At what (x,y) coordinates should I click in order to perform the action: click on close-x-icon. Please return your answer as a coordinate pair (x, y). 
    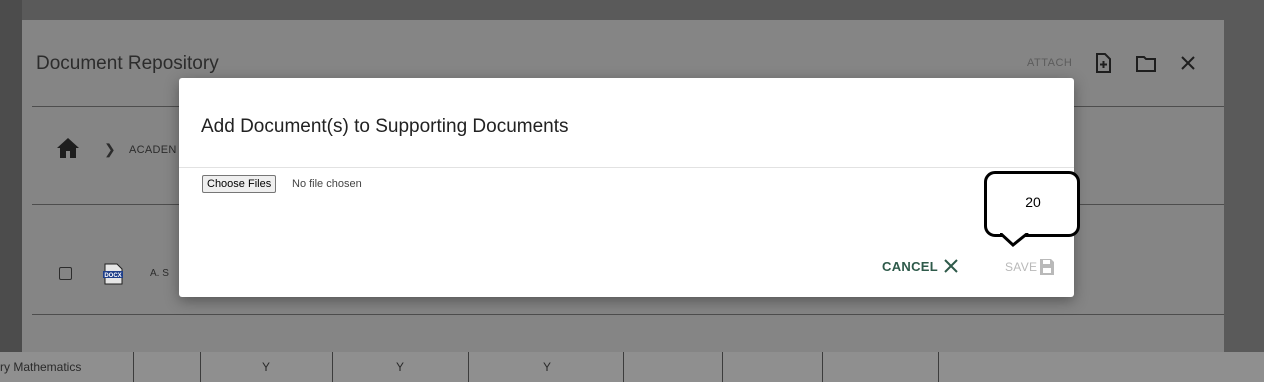
    Looking at the image, I should click on (951, 266).